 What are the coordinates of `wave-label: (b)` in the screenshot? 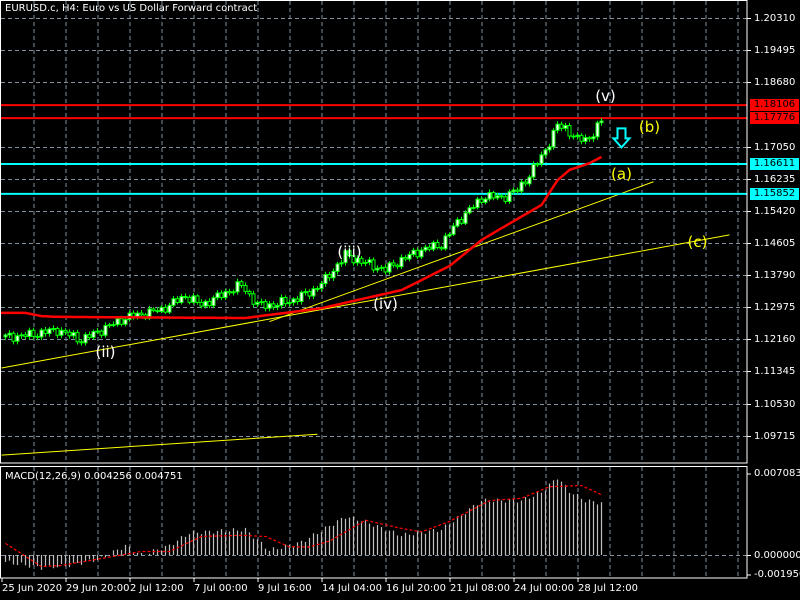 It's located at (649, 127).